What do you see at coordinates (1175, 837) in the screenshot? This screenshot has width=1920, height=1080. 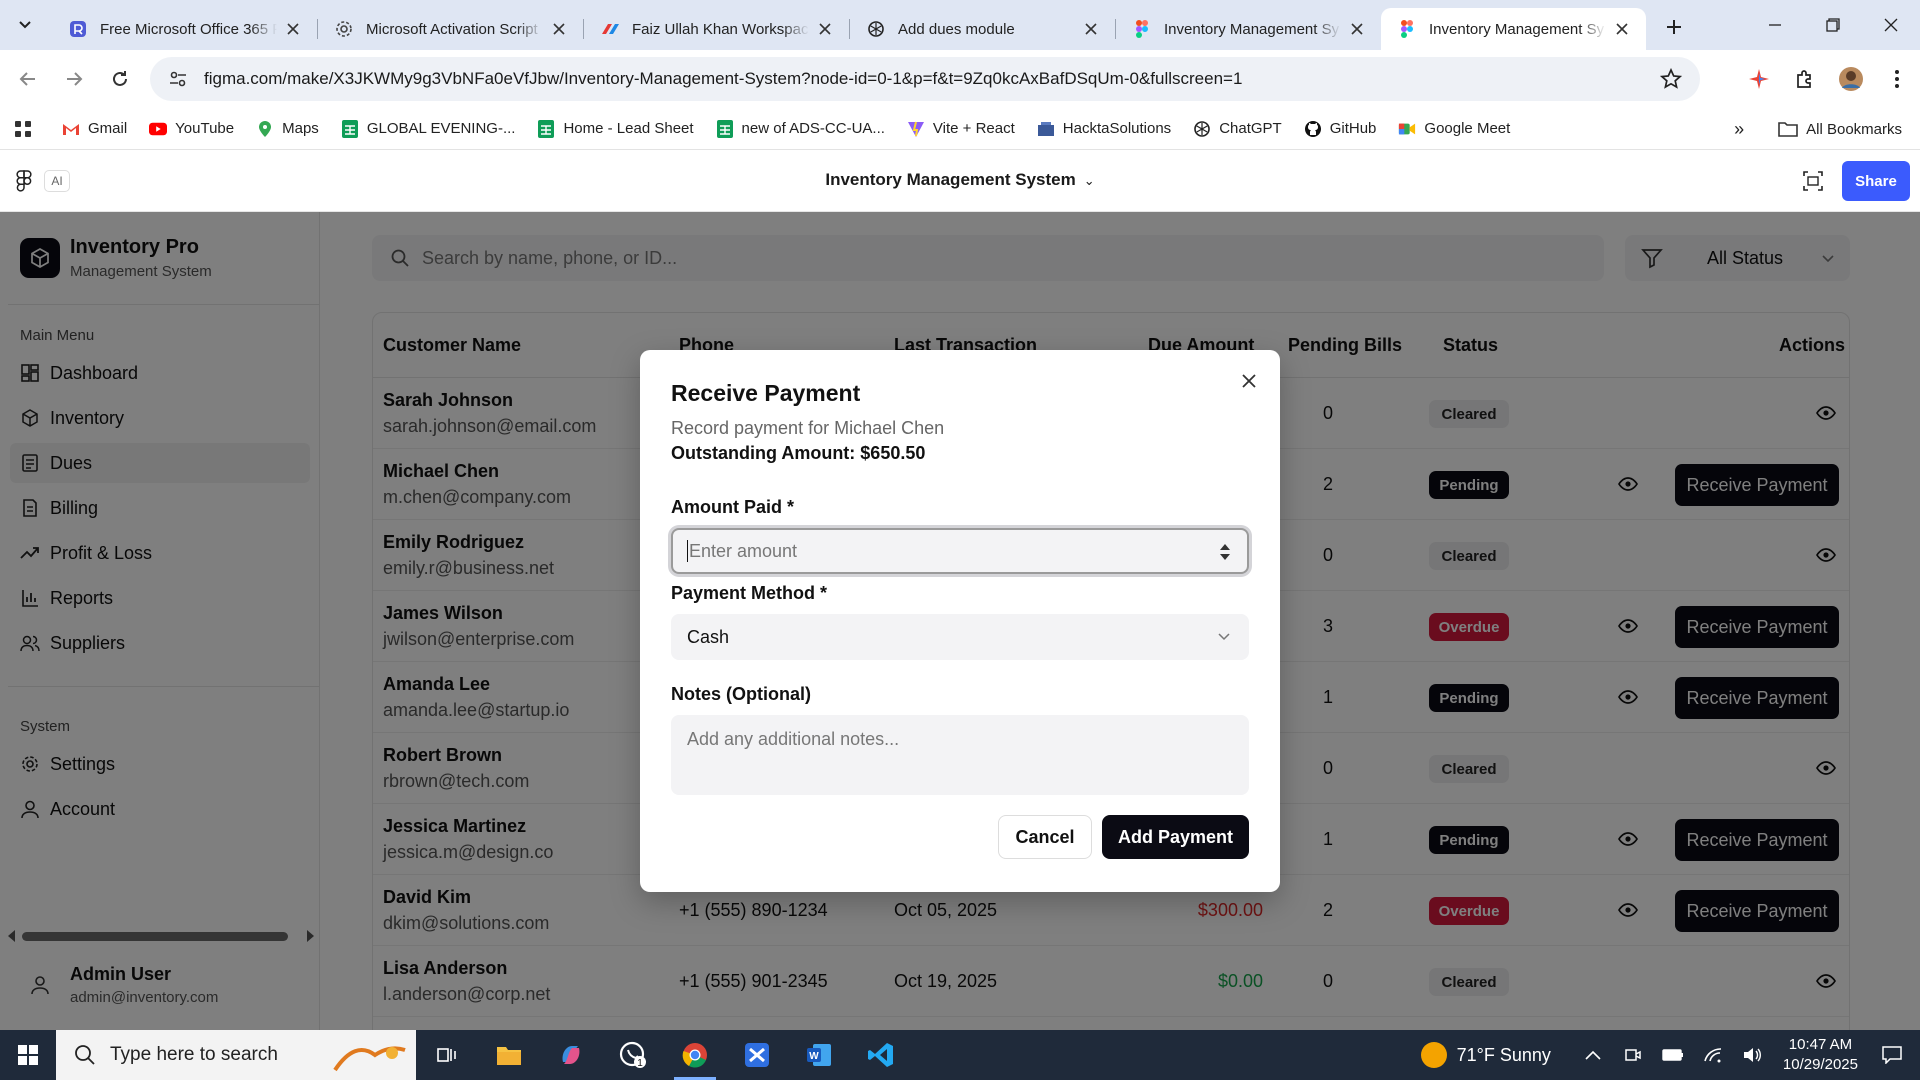 I see `add-payment-button: Add Payment` at bounding box center [1175, 837].